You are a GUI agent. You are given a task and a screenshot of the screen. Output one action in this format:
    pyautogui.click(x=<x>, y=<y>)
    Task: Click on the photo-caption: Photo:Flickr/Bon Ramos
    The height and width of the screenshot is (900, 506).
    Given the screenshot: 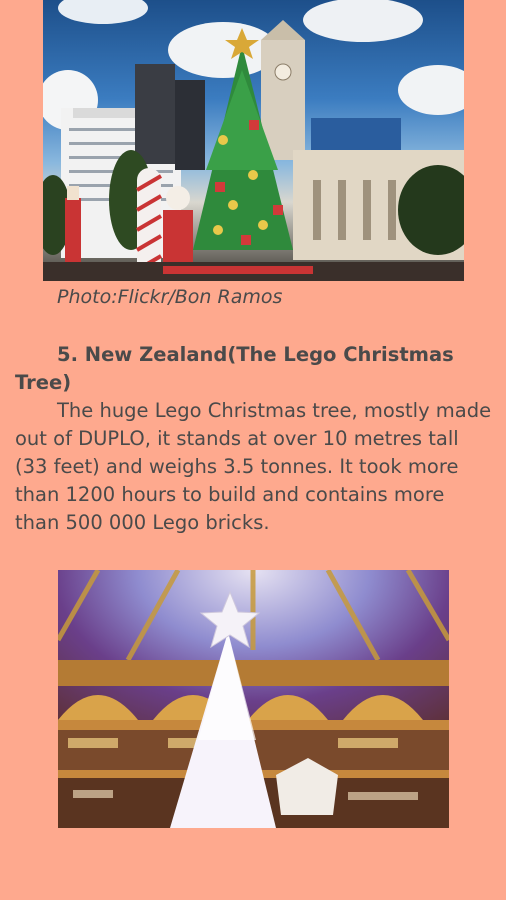 What is the action you would take?
    pyautogui.click(x=170, y=297)
    